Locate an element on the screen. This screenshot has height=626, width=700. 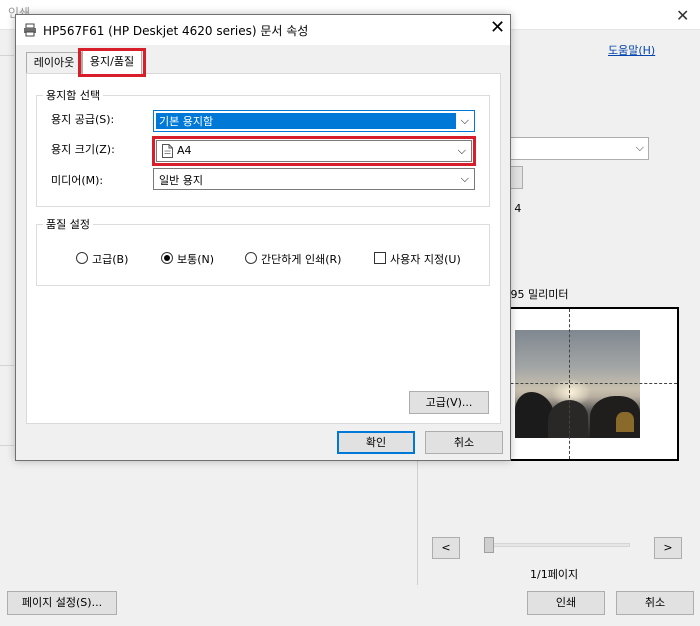
quality-normal-radio is located at coordinates (167, 258).